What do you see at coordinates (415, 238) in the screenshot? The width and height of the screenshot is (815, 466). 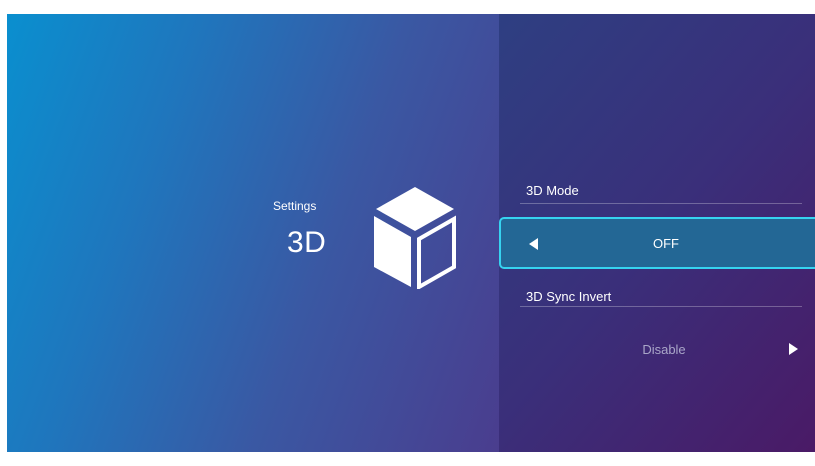 I see `cube-icon` at bounding box center [415, 238].